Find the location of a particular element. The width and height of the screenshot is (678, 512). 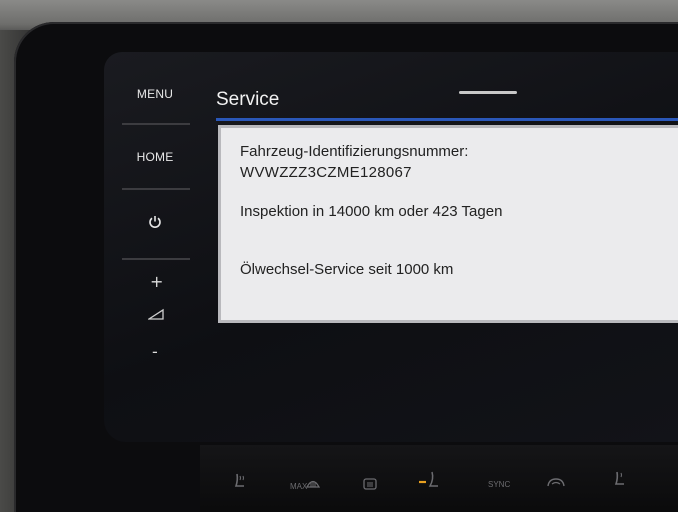

menu-button: MENU is located at coordinates (155, 94).